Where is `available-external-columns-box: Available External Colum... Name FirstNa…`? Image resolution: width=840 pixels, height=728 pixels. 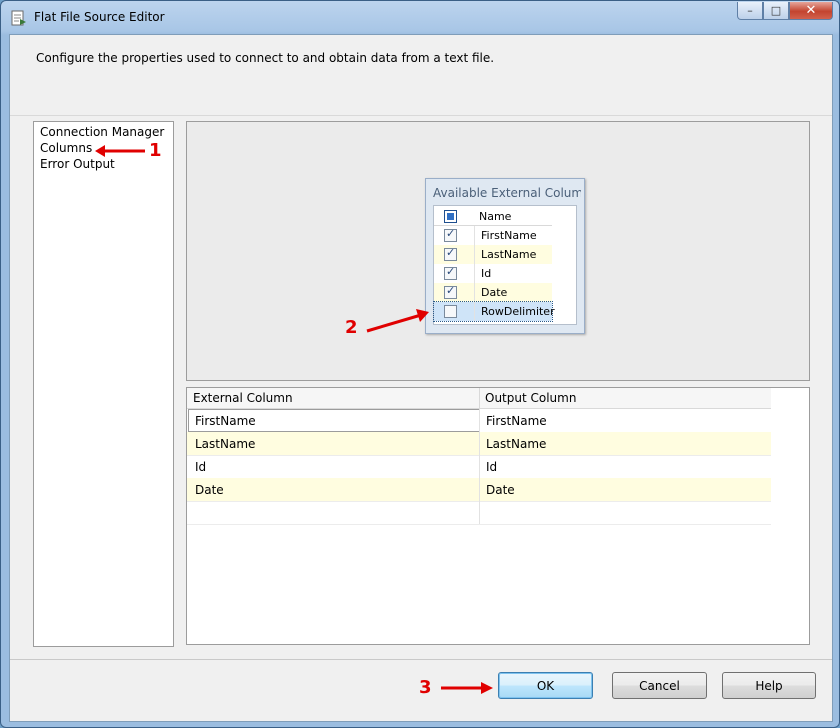 available-external-columns-box: Available External Colum... Name FirstNa… is located at coordinates (505, 256).